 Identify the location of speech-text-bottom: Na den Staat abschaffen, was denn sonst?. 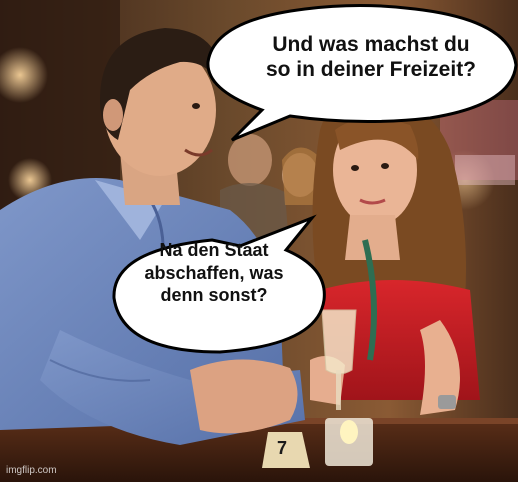
(214, 272).